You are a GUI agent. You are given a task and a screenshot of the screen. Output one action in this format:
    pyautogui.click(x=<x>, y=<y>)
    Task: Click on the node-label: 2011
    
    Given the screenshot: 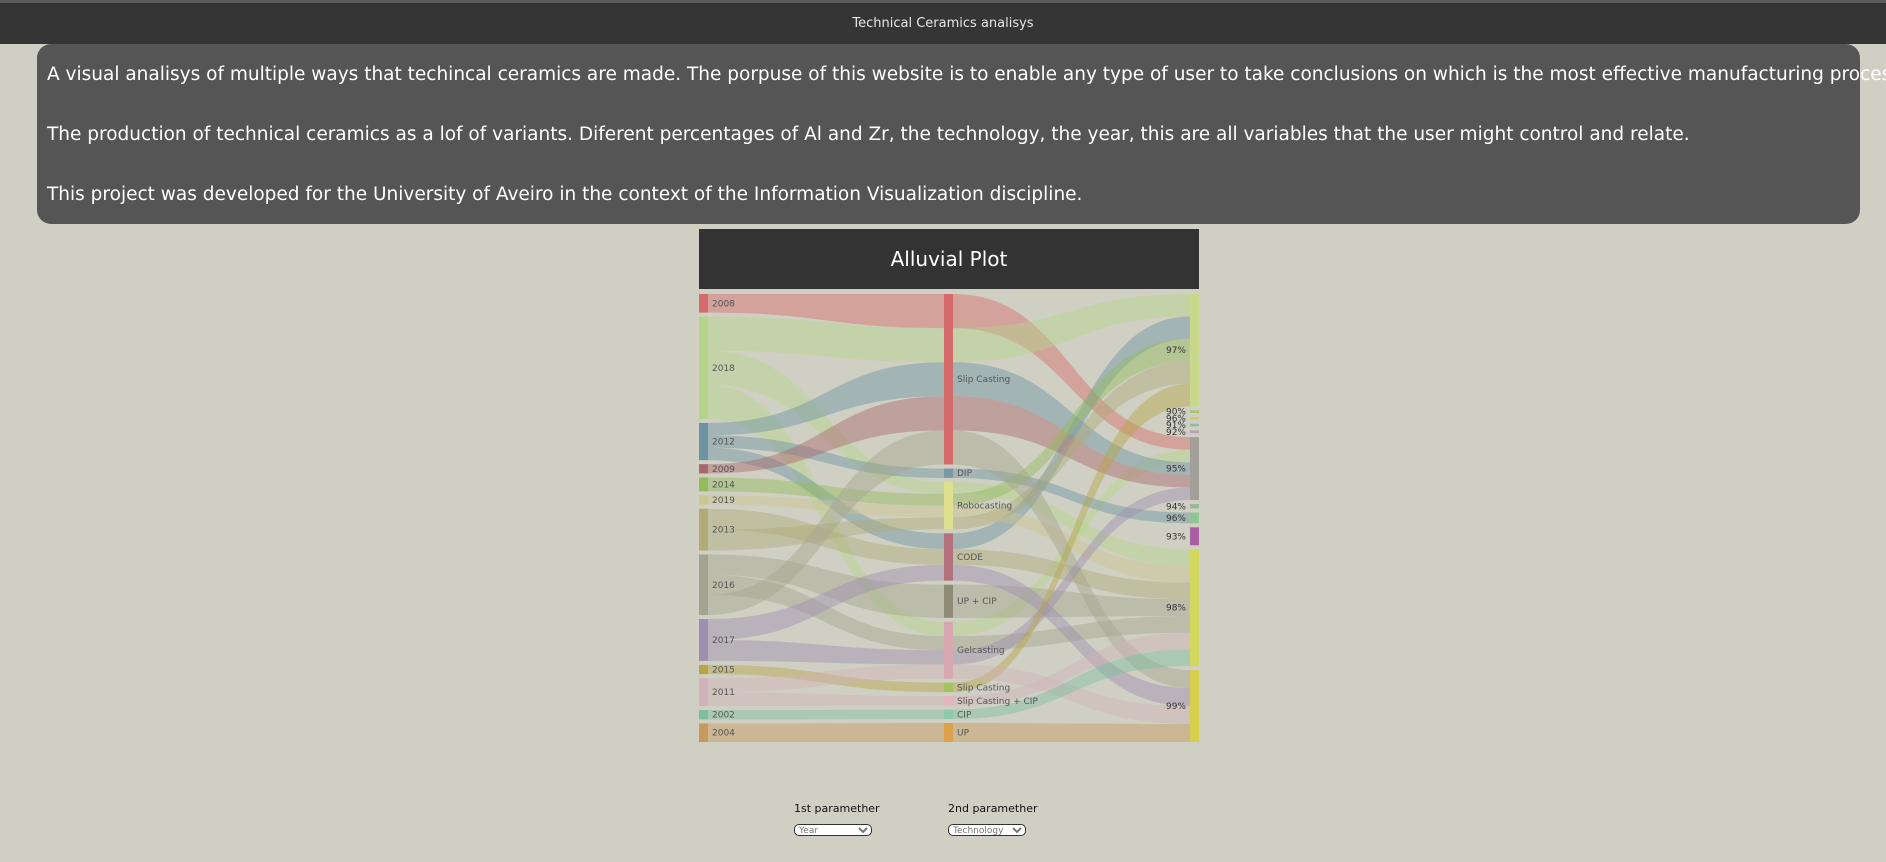 What is the action you would take?
    pyautogui.click(x=723, y=693)
    